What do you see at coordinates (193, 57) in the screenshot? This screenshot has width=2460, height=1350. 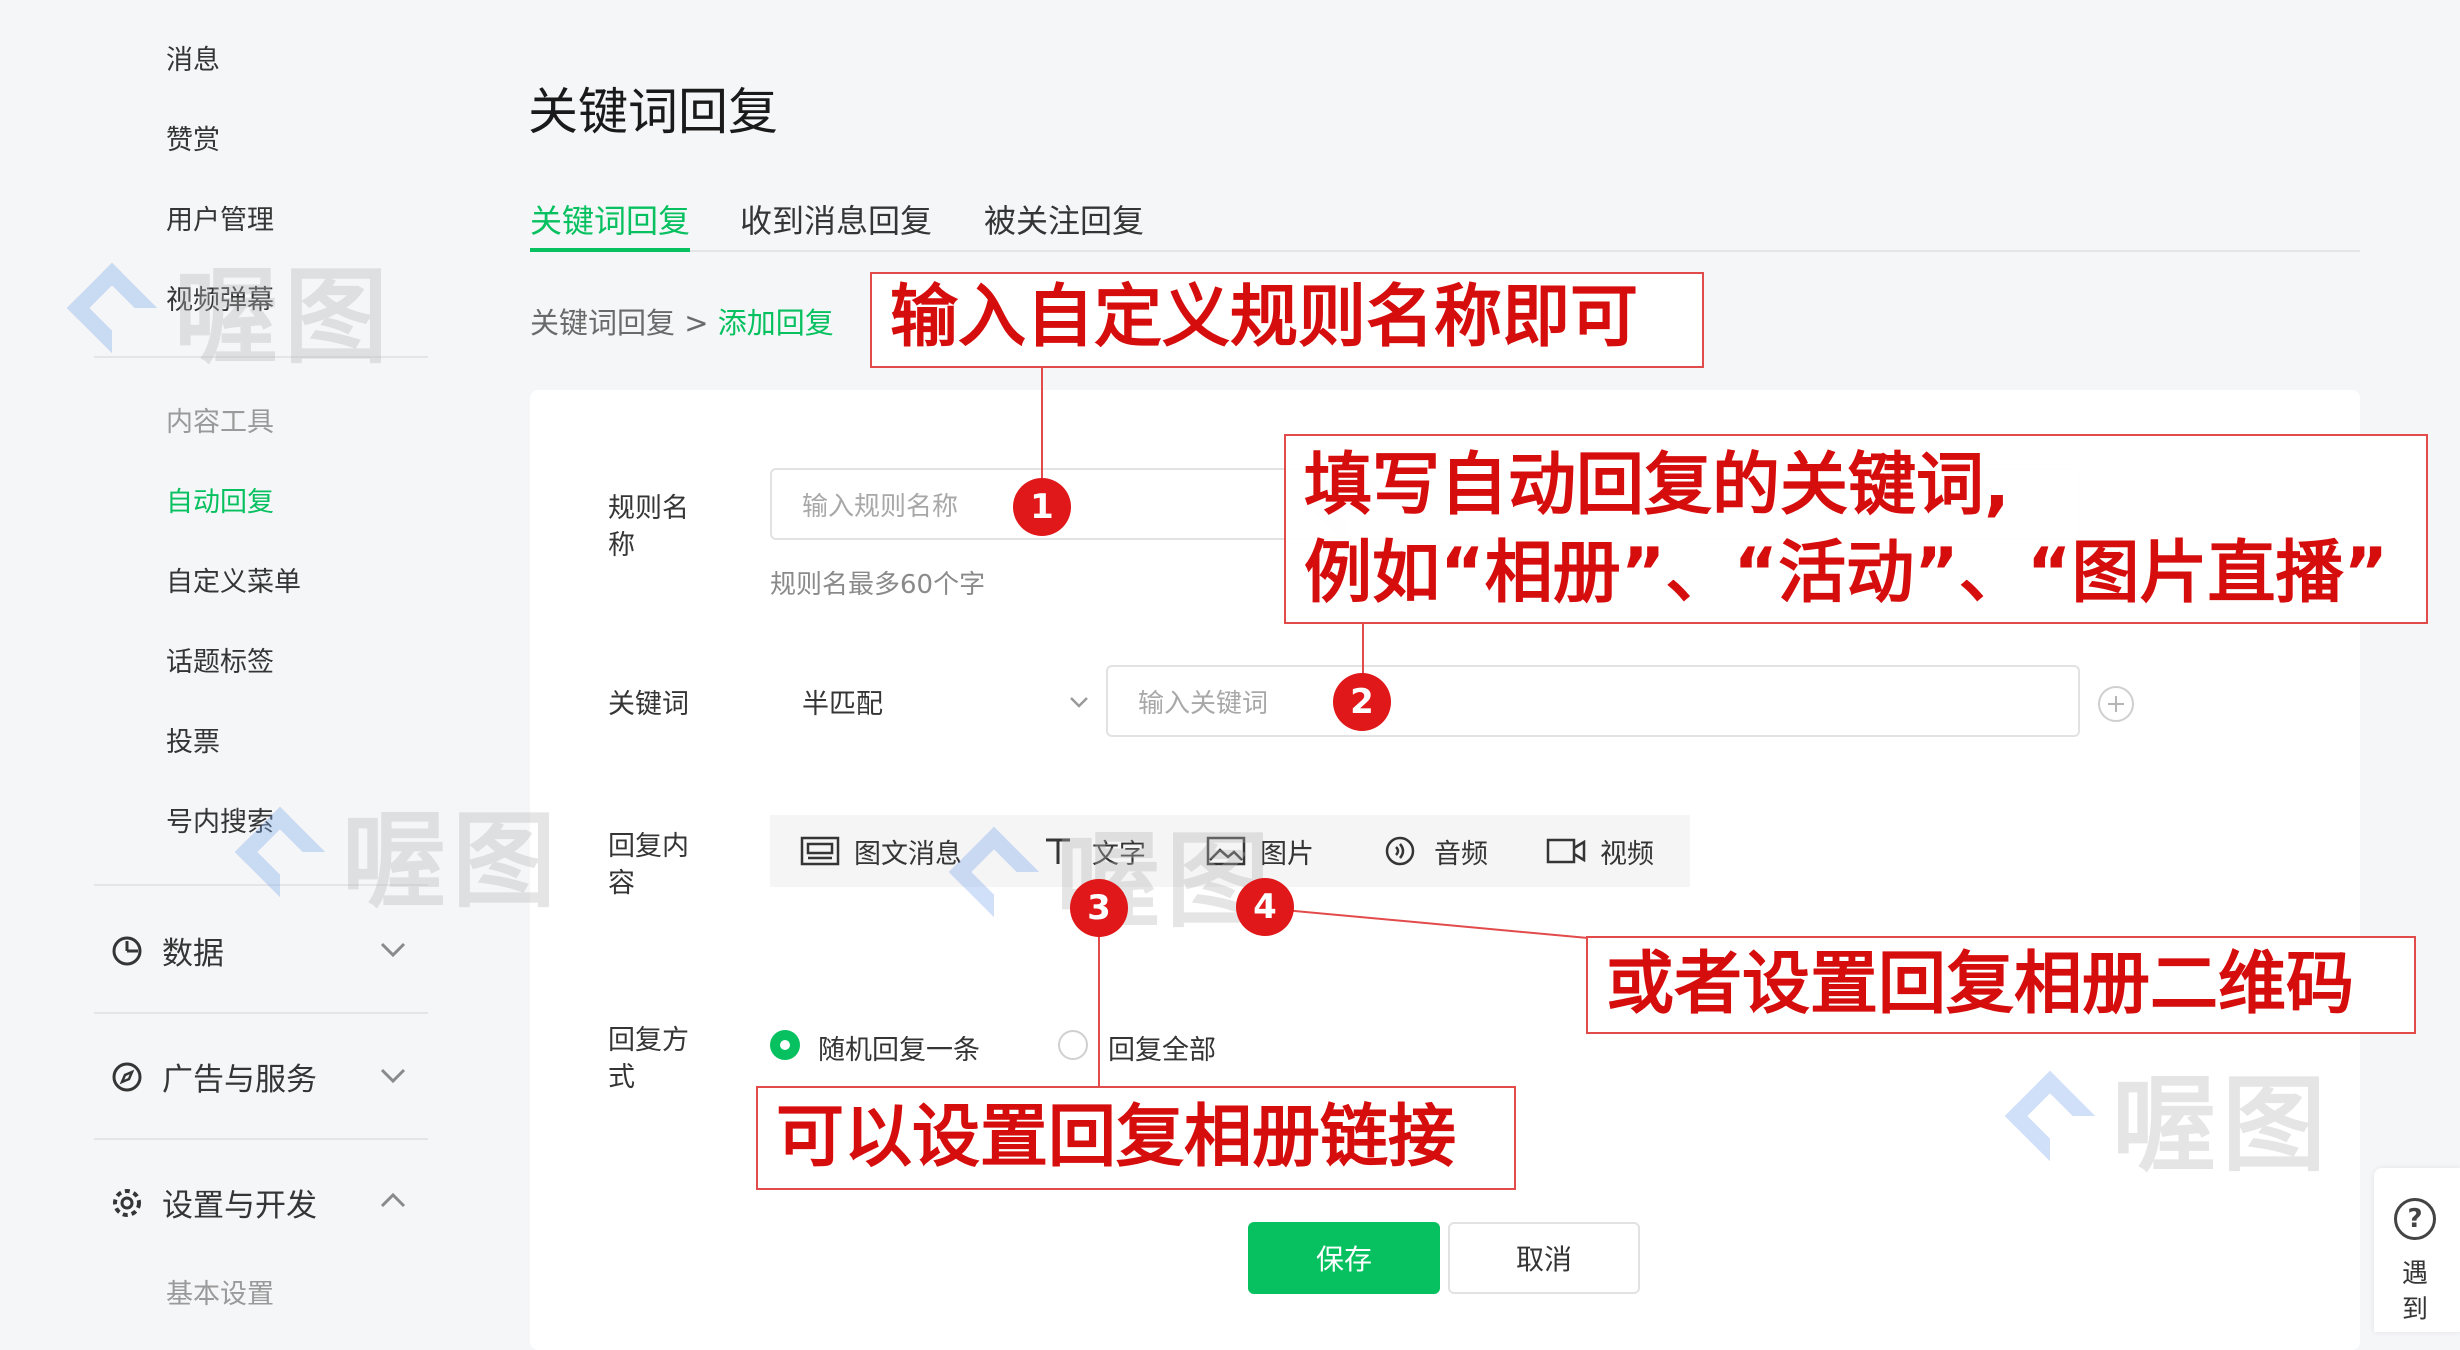 I see `sidebar-item-messages: 消息` at bounding box center [193, 57].